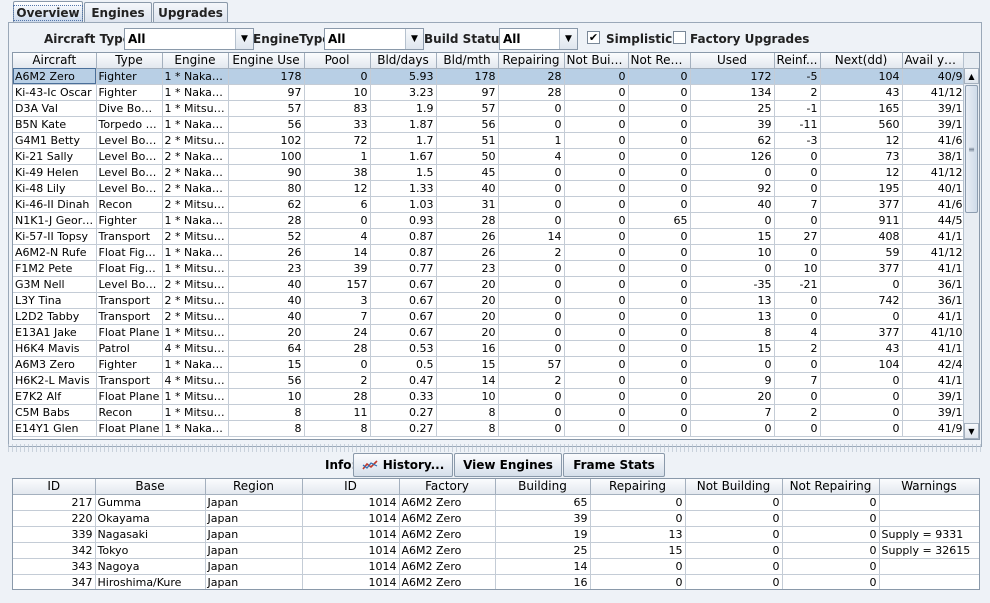 This screenshot has width=990, height=603. What do you see at coordinates (734, 487) in the screenshot?
I see `column-header: Not Building` at bounding box center [734, 487].